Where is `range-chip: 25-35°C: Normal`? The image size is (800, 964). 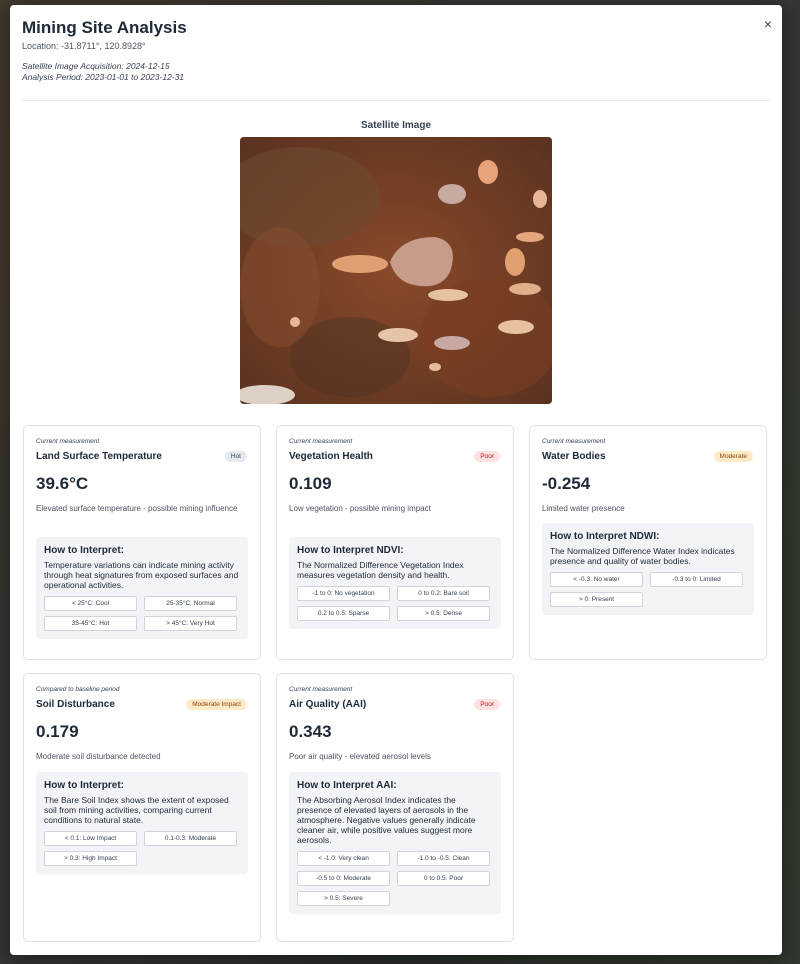 range-chip: 25-35°C: Normal is located at coordinates (190, 603).